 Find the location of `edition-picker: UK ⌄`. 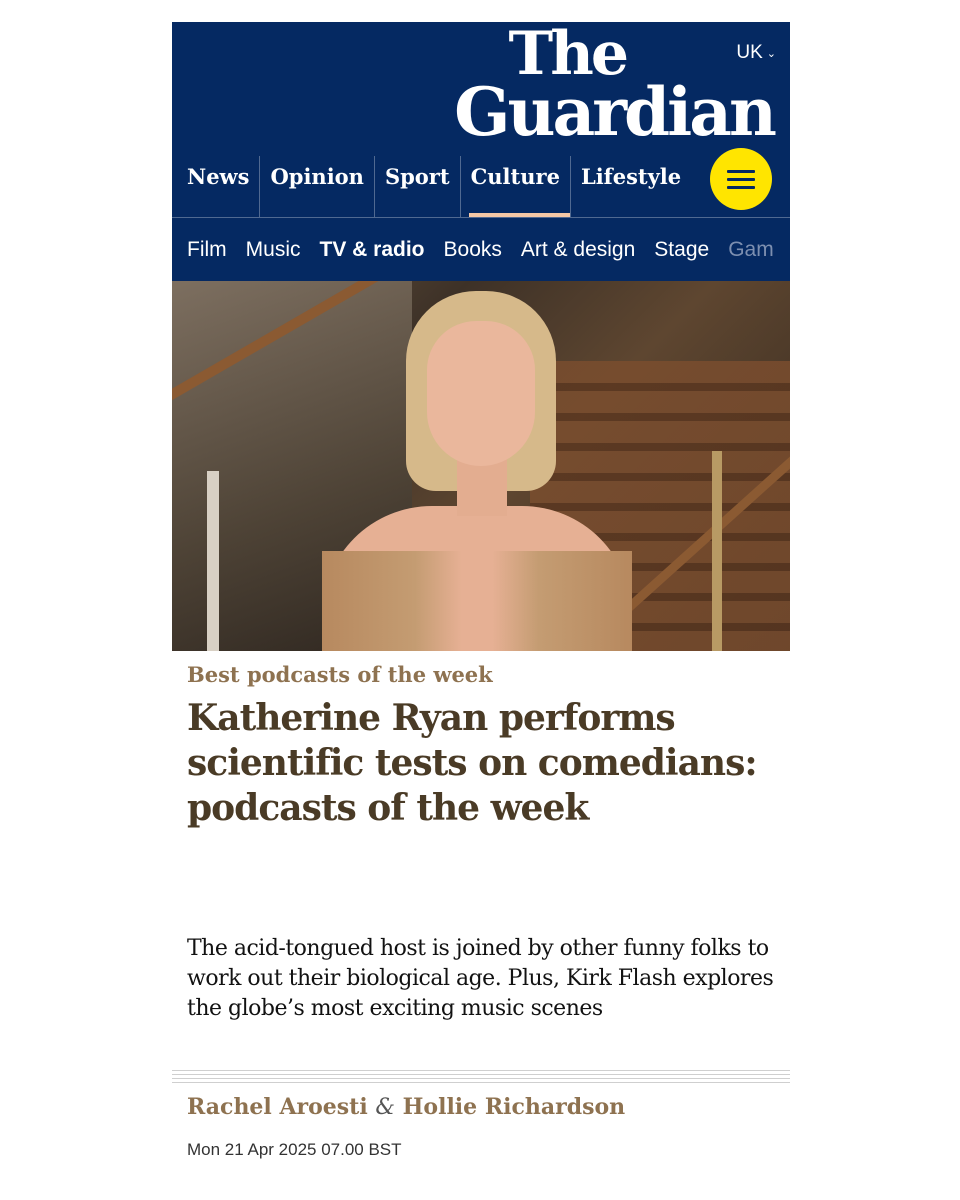

edition-picker: UK ⌄ is located at coordinates (756, 53).